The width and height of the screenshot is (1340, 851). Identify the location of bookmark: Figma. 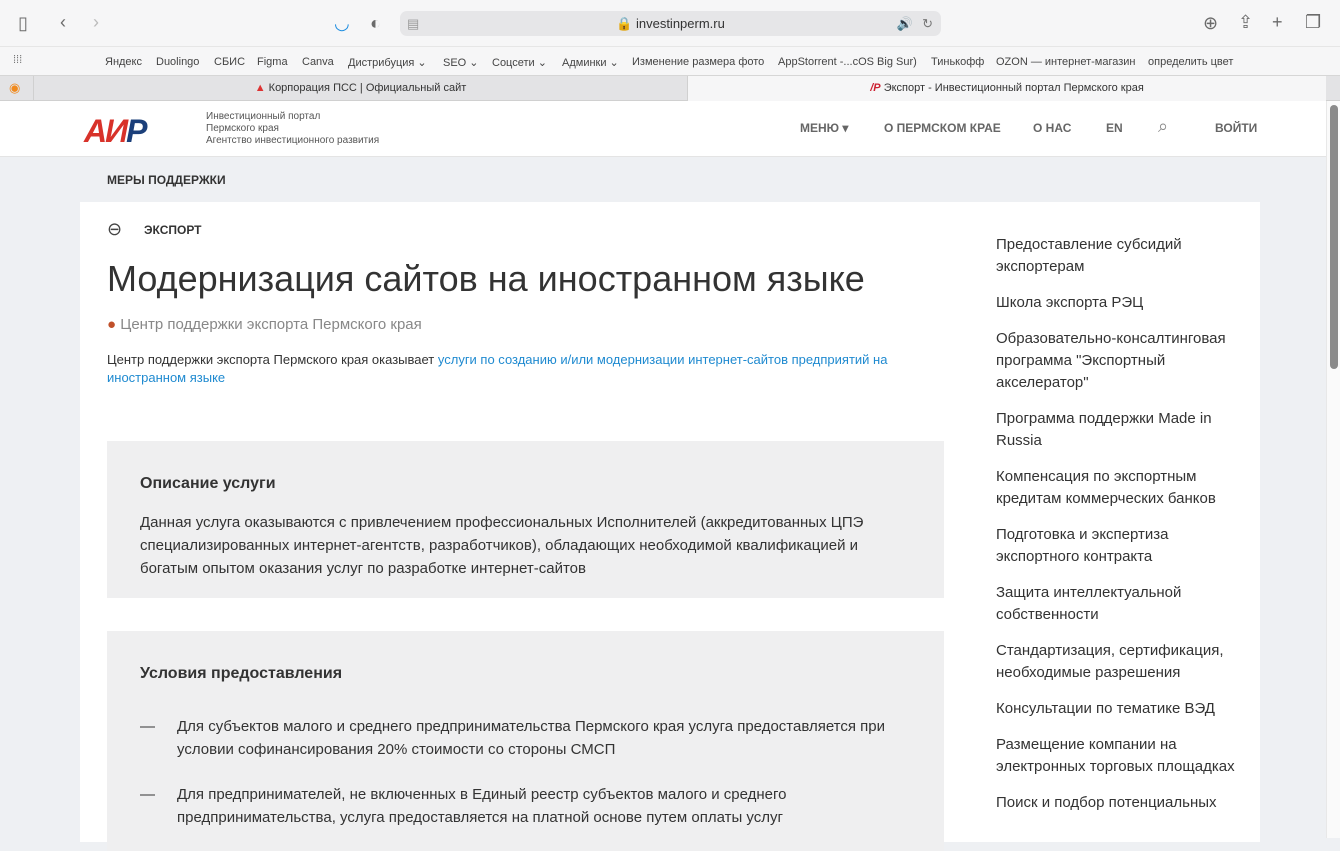
(272, 62).